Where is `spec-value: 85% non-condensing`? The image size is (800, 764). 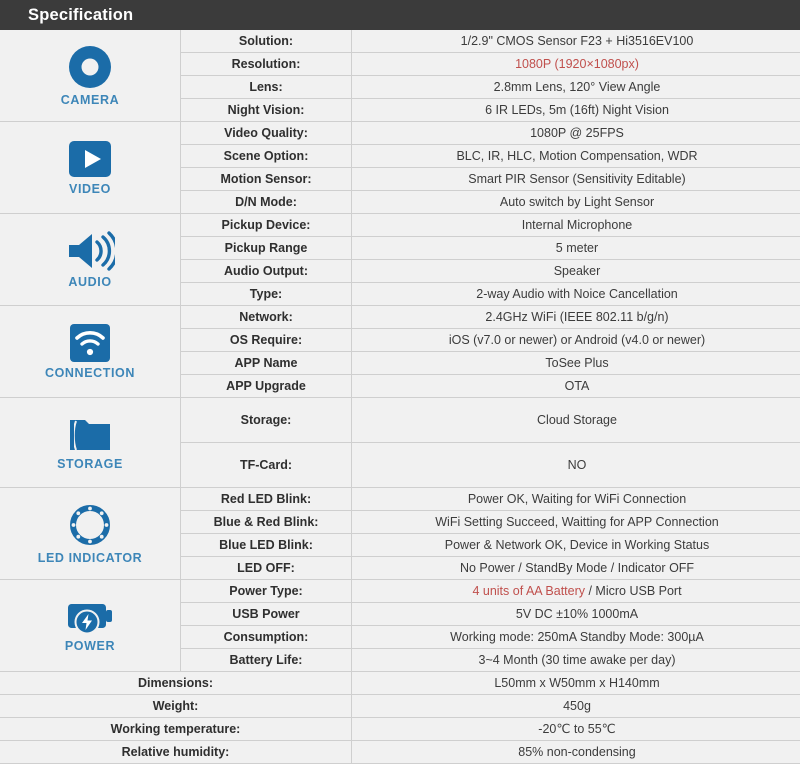
spec-value: 85% non-condensing is located at coordinates (576, 752).